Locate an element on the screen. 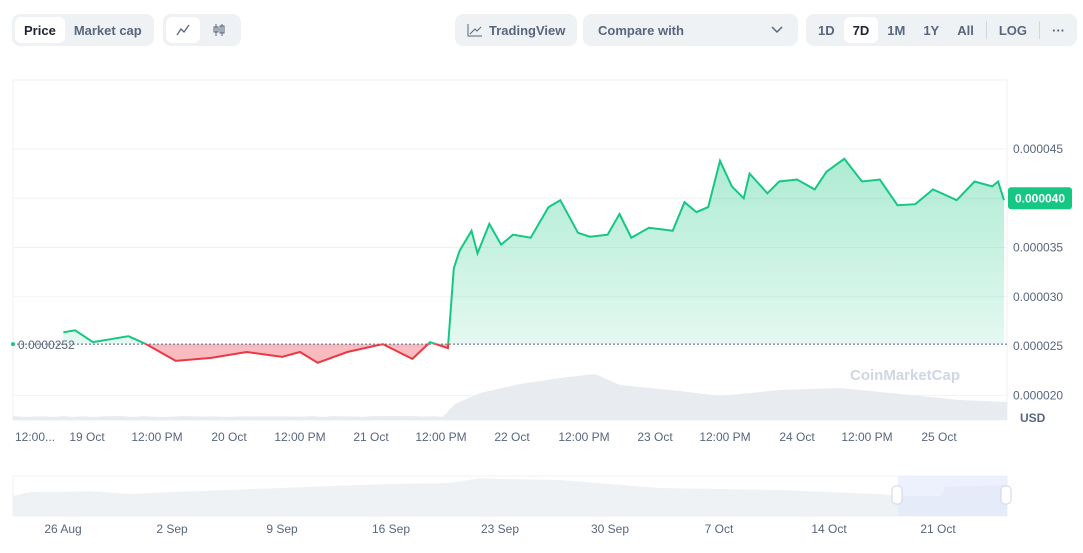 The width and height of the screenshot is (1083, 553). x-tick-label: 20 Oct is located at coordinates (229, 437).